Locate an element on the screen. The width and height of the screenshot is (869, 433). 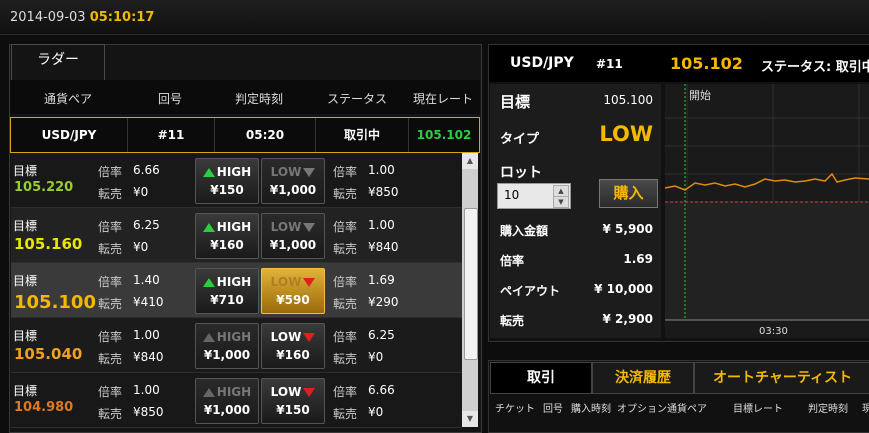
low-button-selected: LOW ¥590 is located at coordinates (293, 291).